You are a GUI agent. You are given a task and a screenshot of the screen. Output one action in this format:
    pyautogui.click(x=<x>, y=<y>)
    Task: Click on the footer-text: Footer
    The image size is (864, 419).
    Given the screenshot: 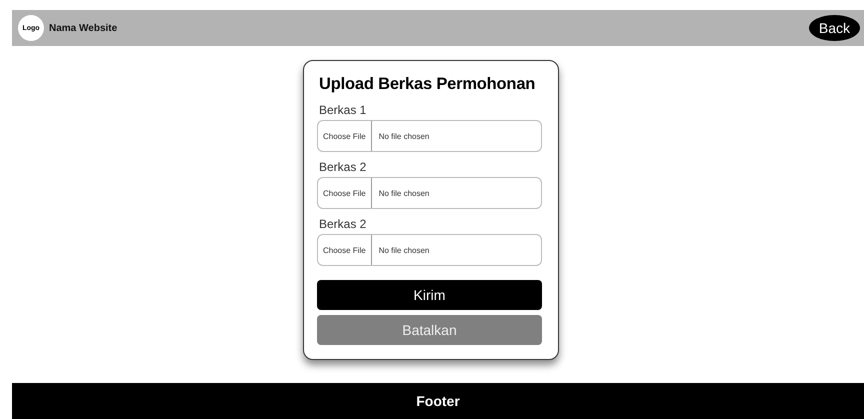 What is the action you would take?
    pyautogui.click(x=438, y=401)
    